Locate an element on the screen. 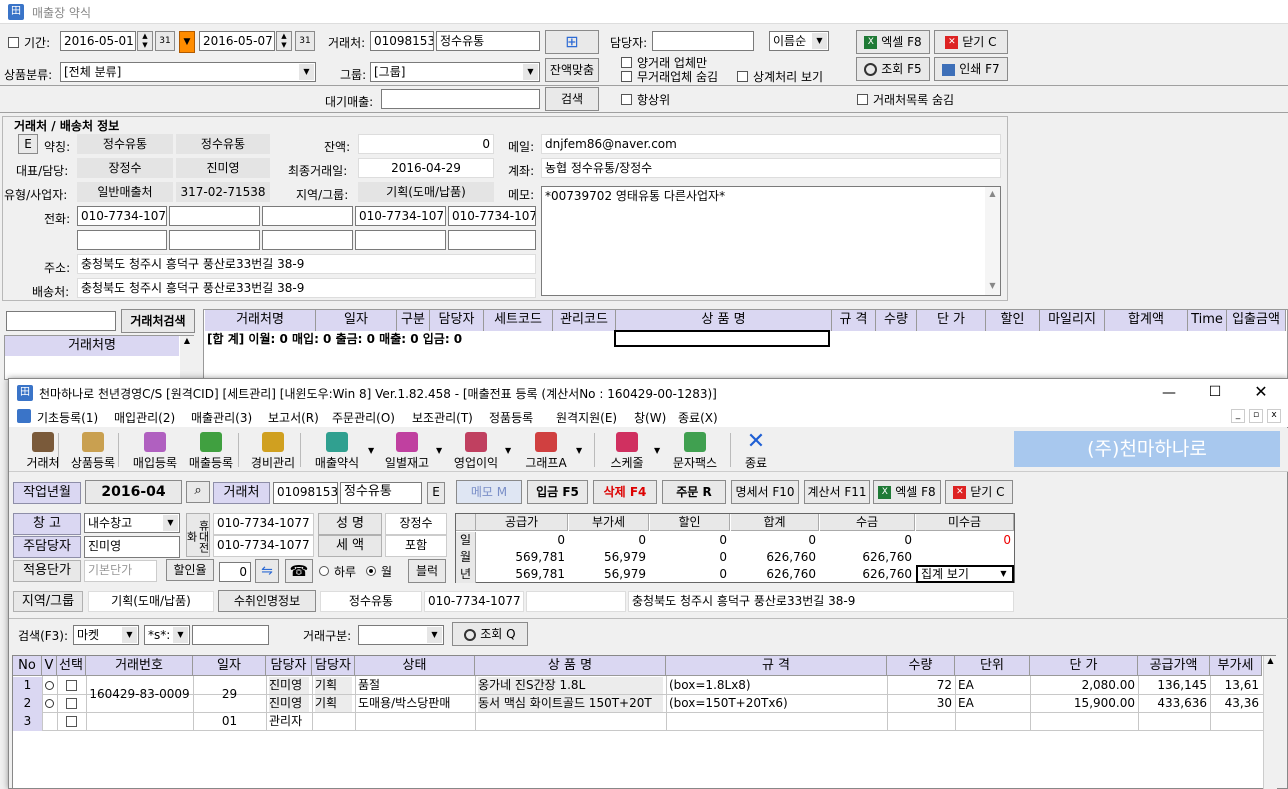 The image size is (1288, 789). grid-cell-spec: (box=1.8Lx8) is located at coordinates (776, 685).